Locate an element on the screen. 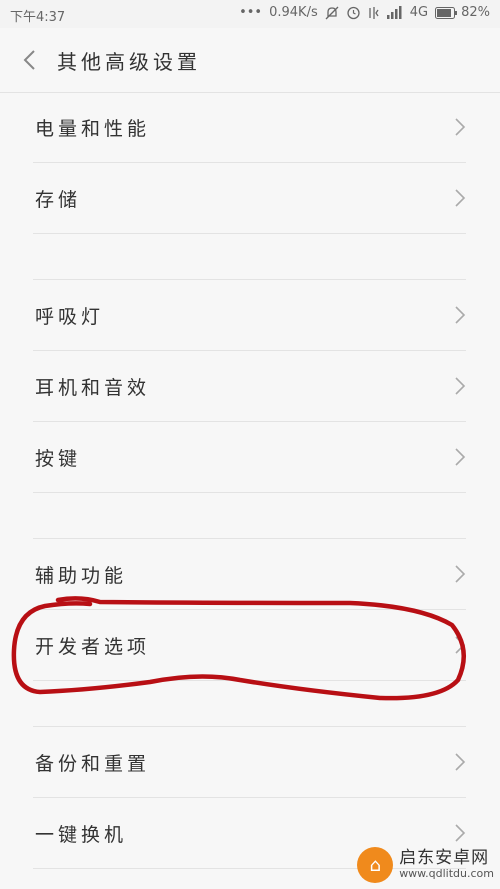  status-time: 下午4:37 is located at coordinates (38, 17).